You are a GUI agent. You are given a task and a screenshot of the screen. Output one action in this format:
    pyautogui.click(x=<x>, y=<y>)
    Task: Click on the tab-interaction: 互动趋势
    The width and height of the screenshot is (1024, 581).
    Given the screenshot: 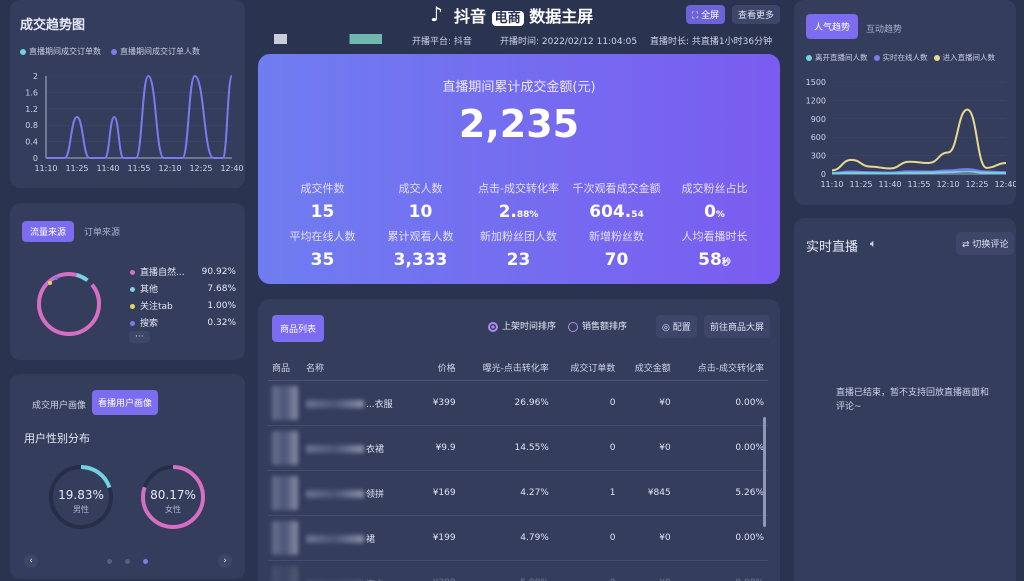 What is the action you would take?
    pyautogui.click(x=884, y=28)
    